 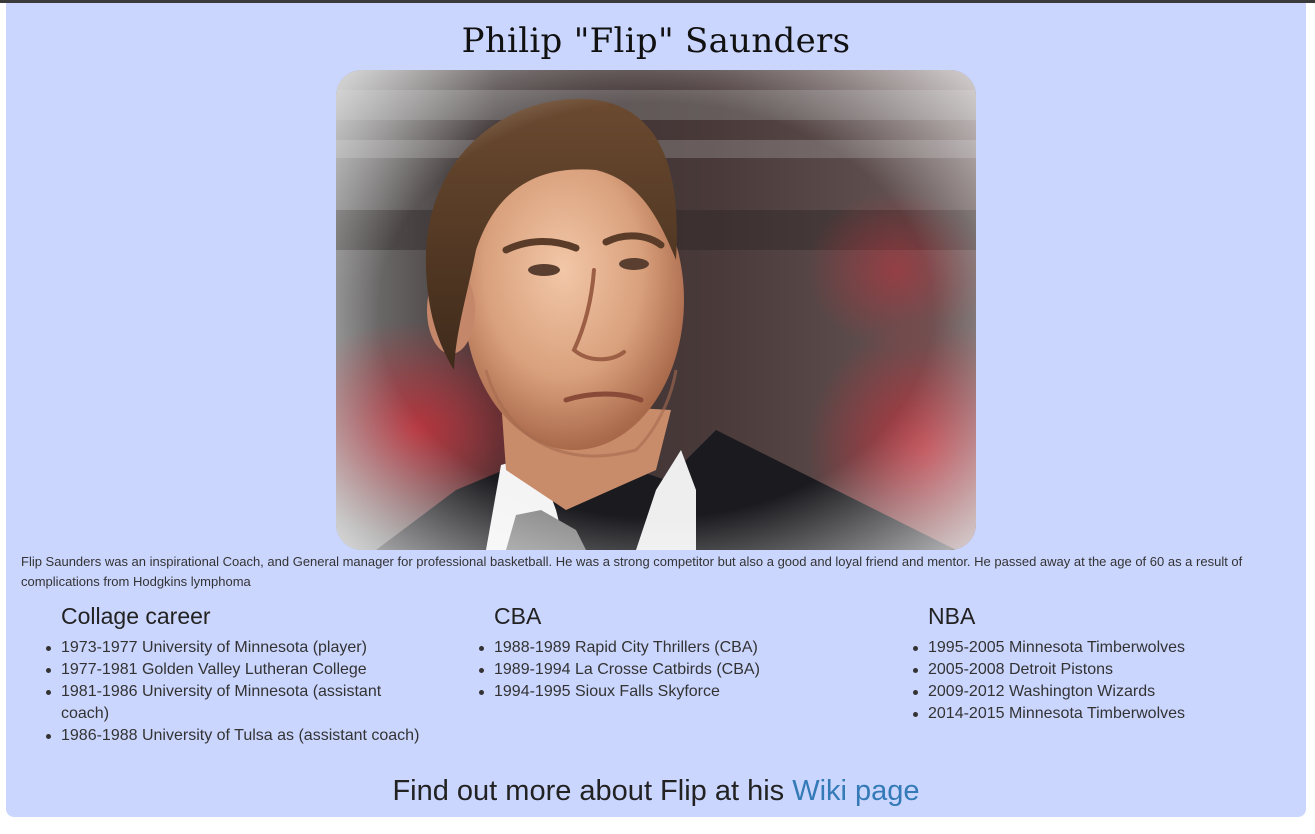 I want to click on list-item: 1994-1995 Sioux Falls Skyforce, so click(x=672, y=692).